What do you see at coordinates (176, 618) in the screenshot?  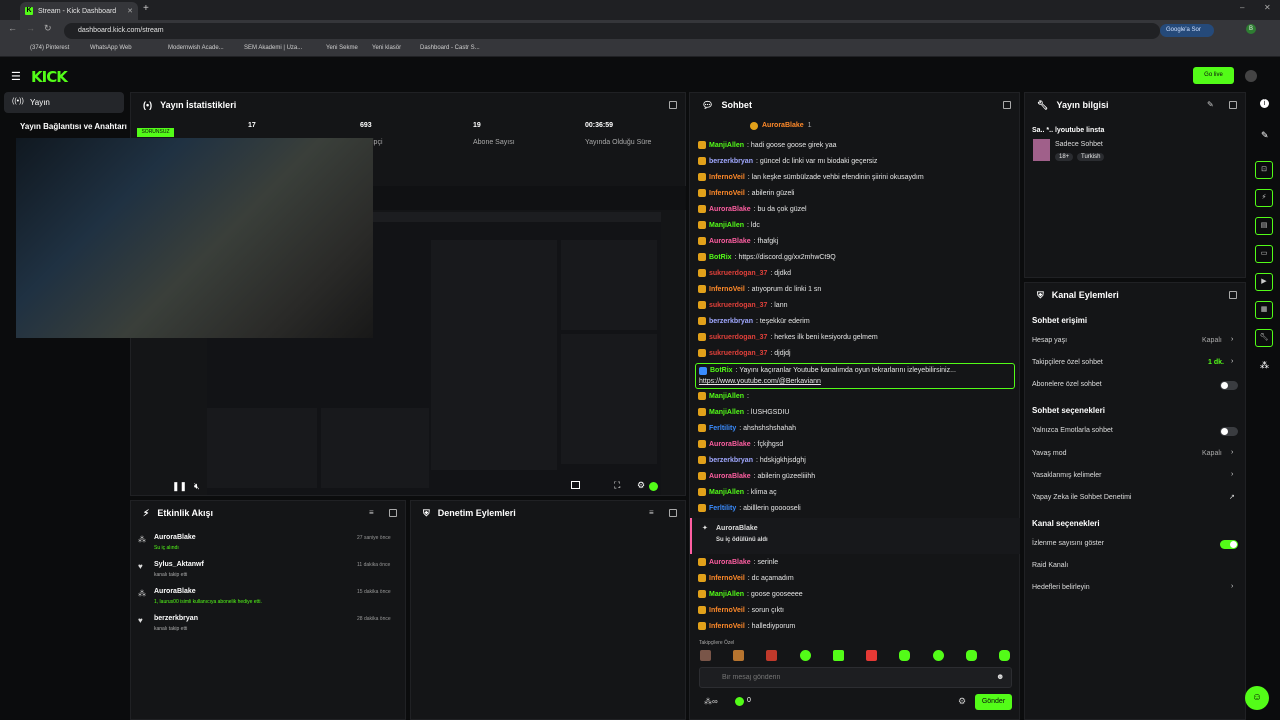 I see `event-user: berzerkbryan` at bounding box center [176, 618].